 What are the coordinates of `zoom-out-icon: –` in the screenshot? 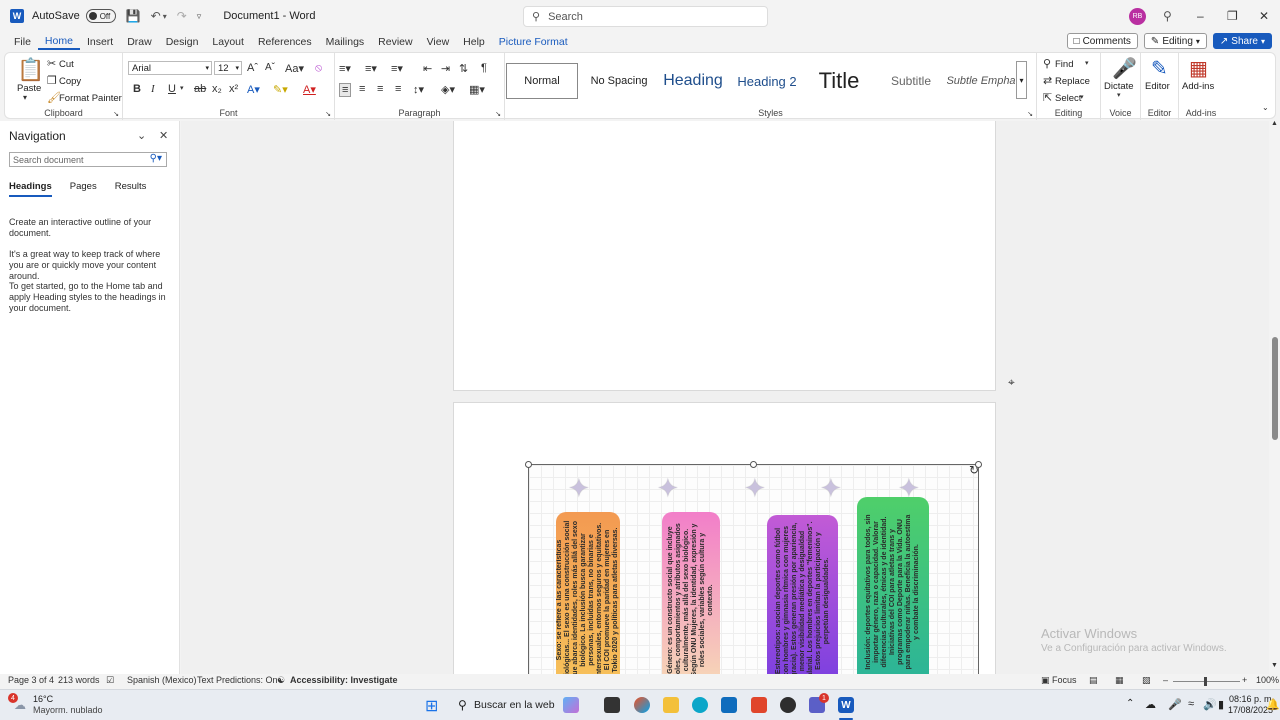 It's located at (1165, 680).